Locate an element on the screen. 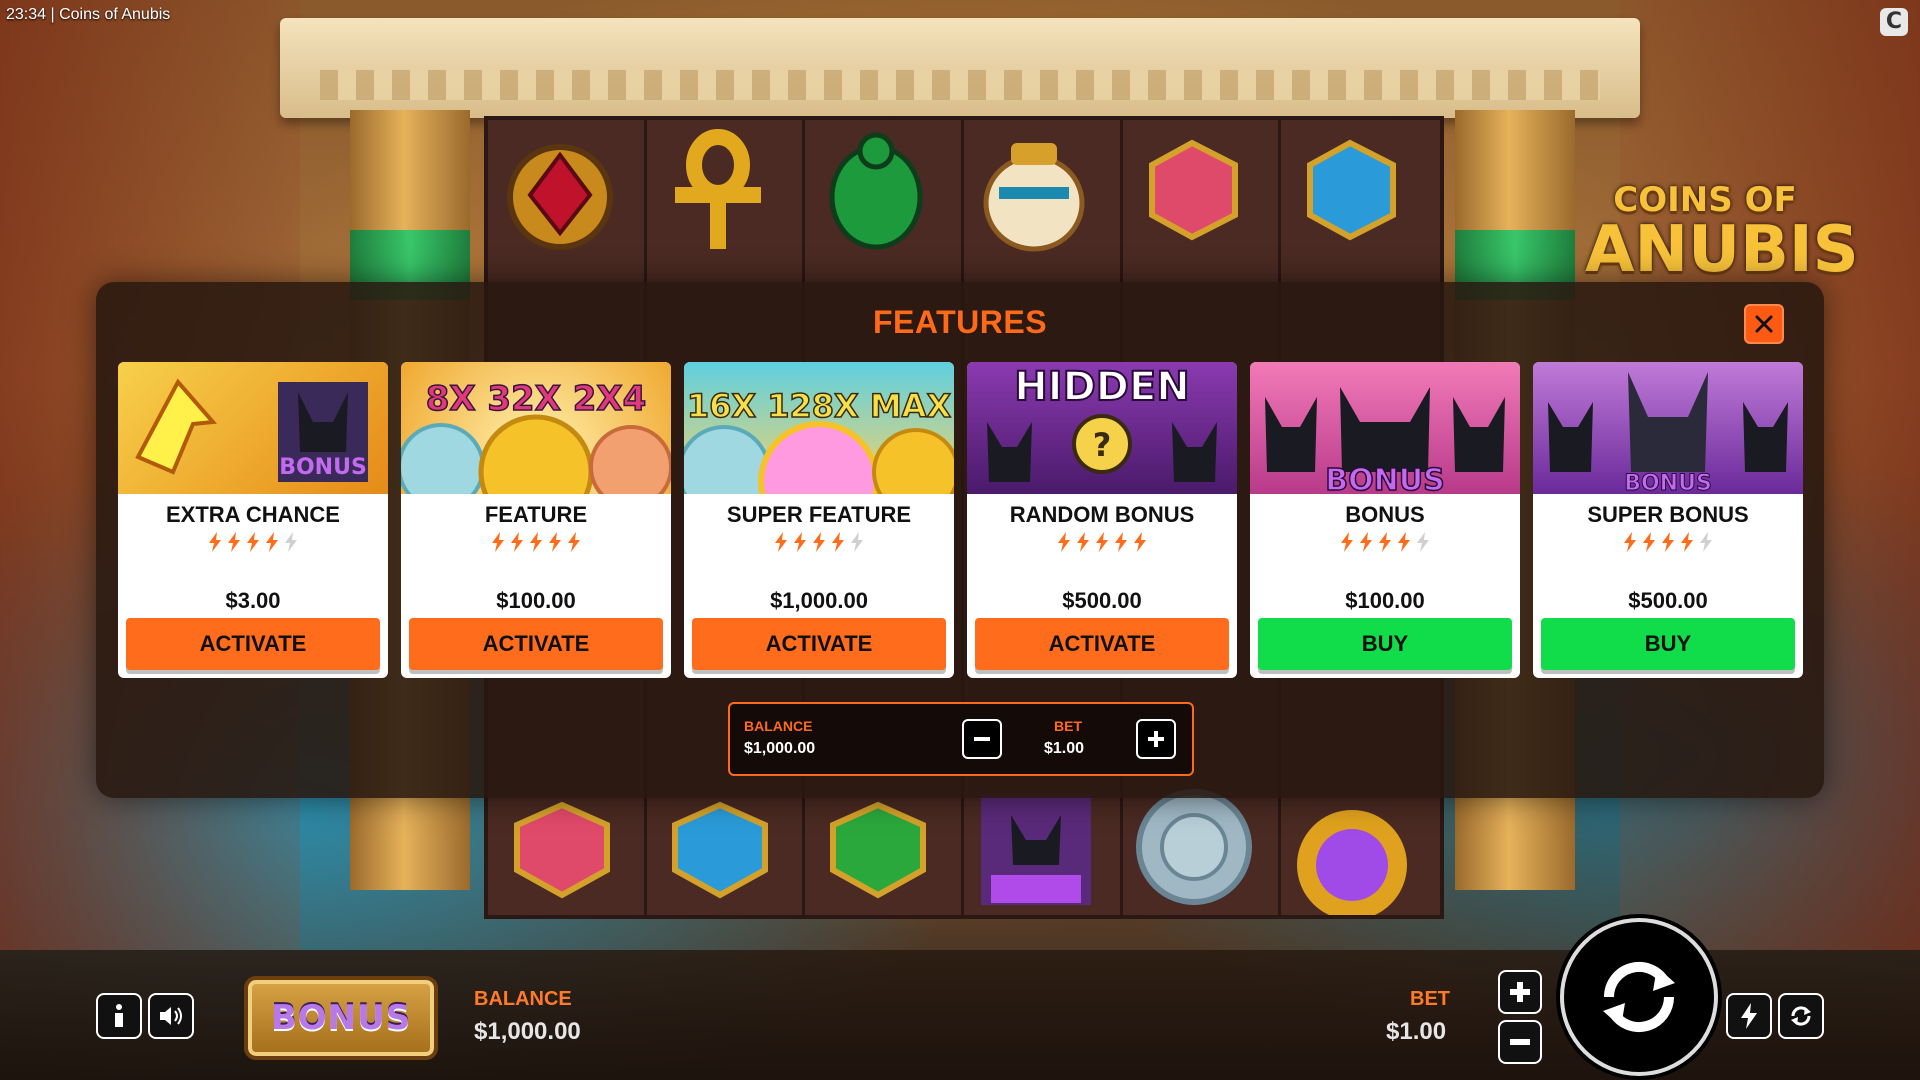 This screenshot has width=1920, height=1080. bet-label: BET is located at coordinates (1430, 999).